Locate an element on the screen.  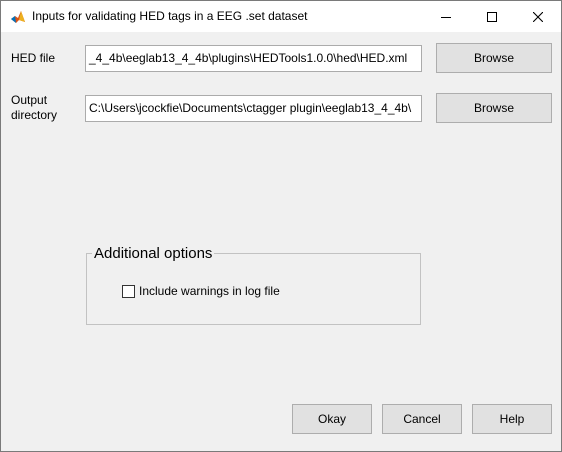
help-button: Help is located at coordinates (512, 419).